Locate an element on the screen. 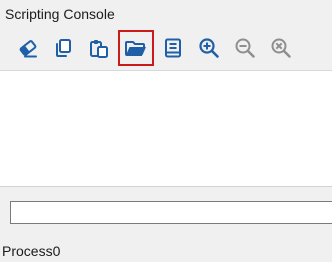  zoom-in-icon is located at coordinates (209, 48).